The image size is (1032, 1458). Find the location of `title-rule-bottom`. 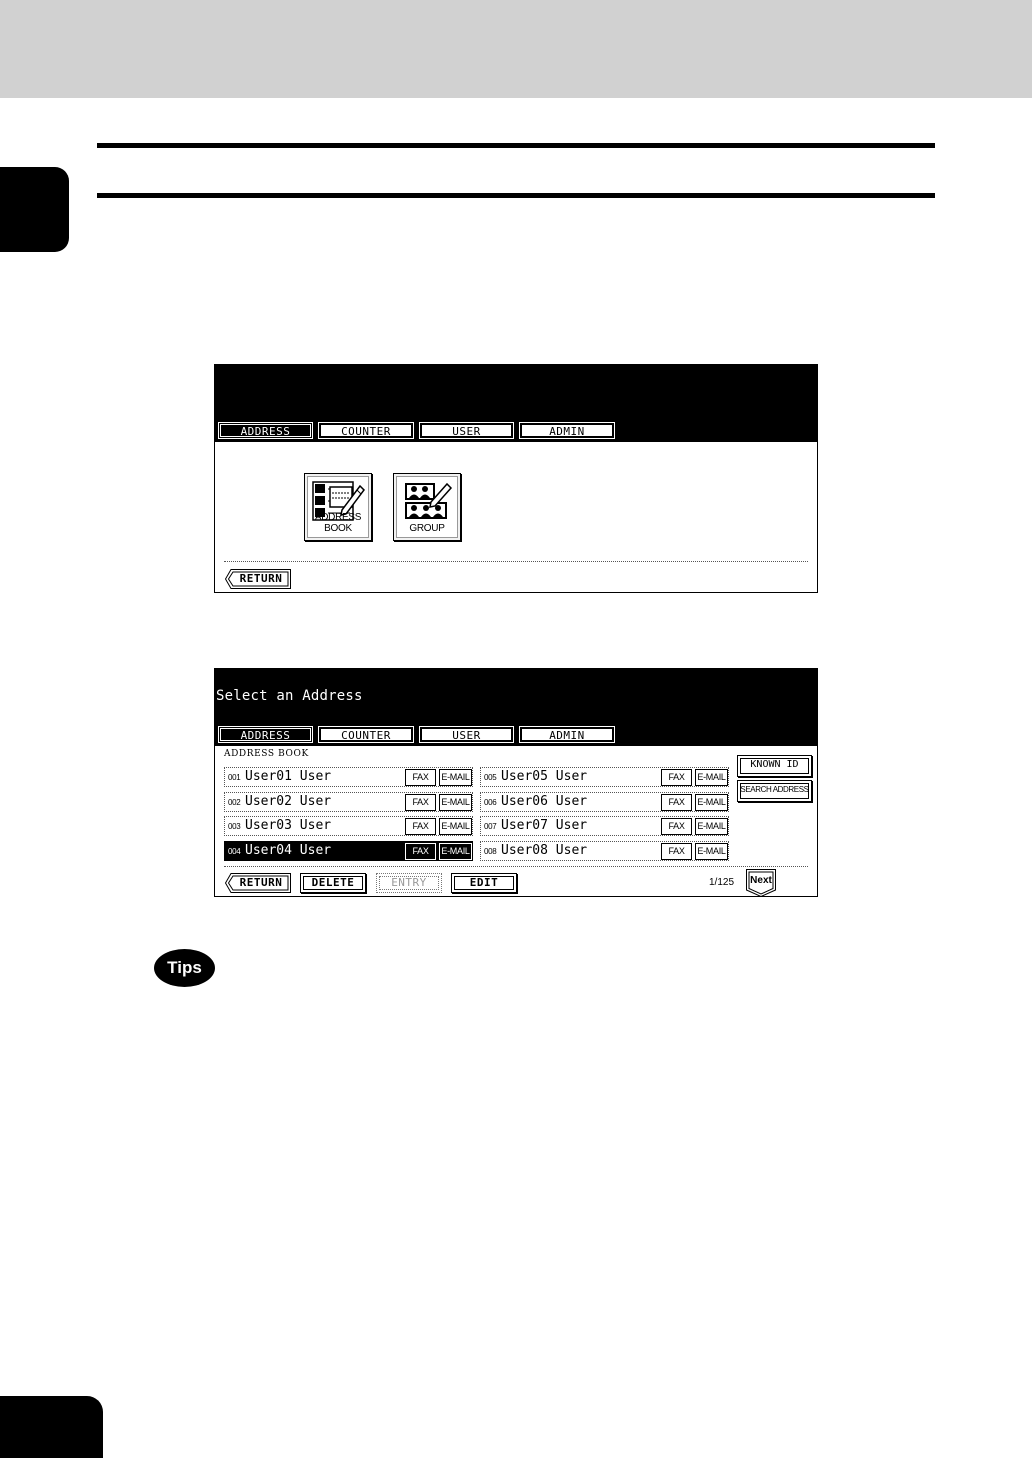

title-rule-bottom is located at coordinates (516, 195).